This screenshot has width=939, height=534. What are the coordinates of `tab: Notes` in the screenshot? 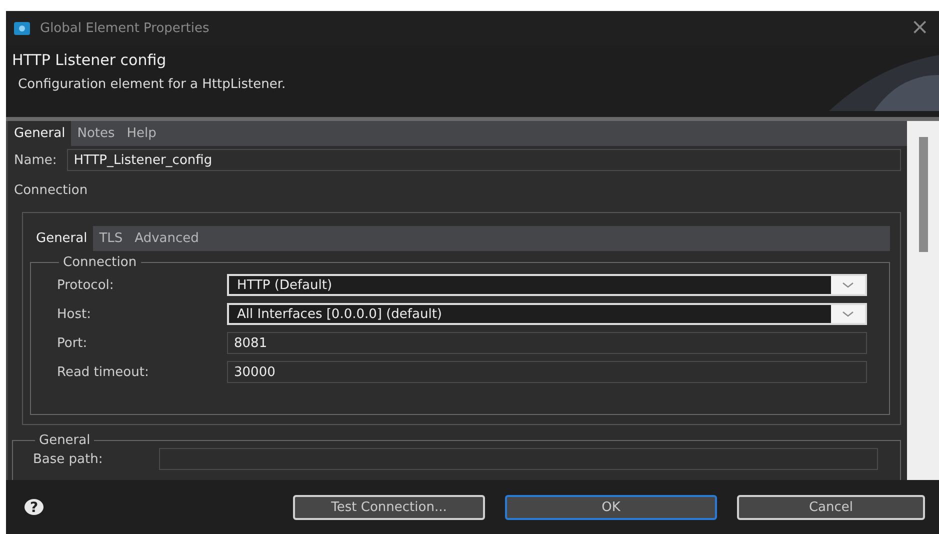 It's located at (96, 133).